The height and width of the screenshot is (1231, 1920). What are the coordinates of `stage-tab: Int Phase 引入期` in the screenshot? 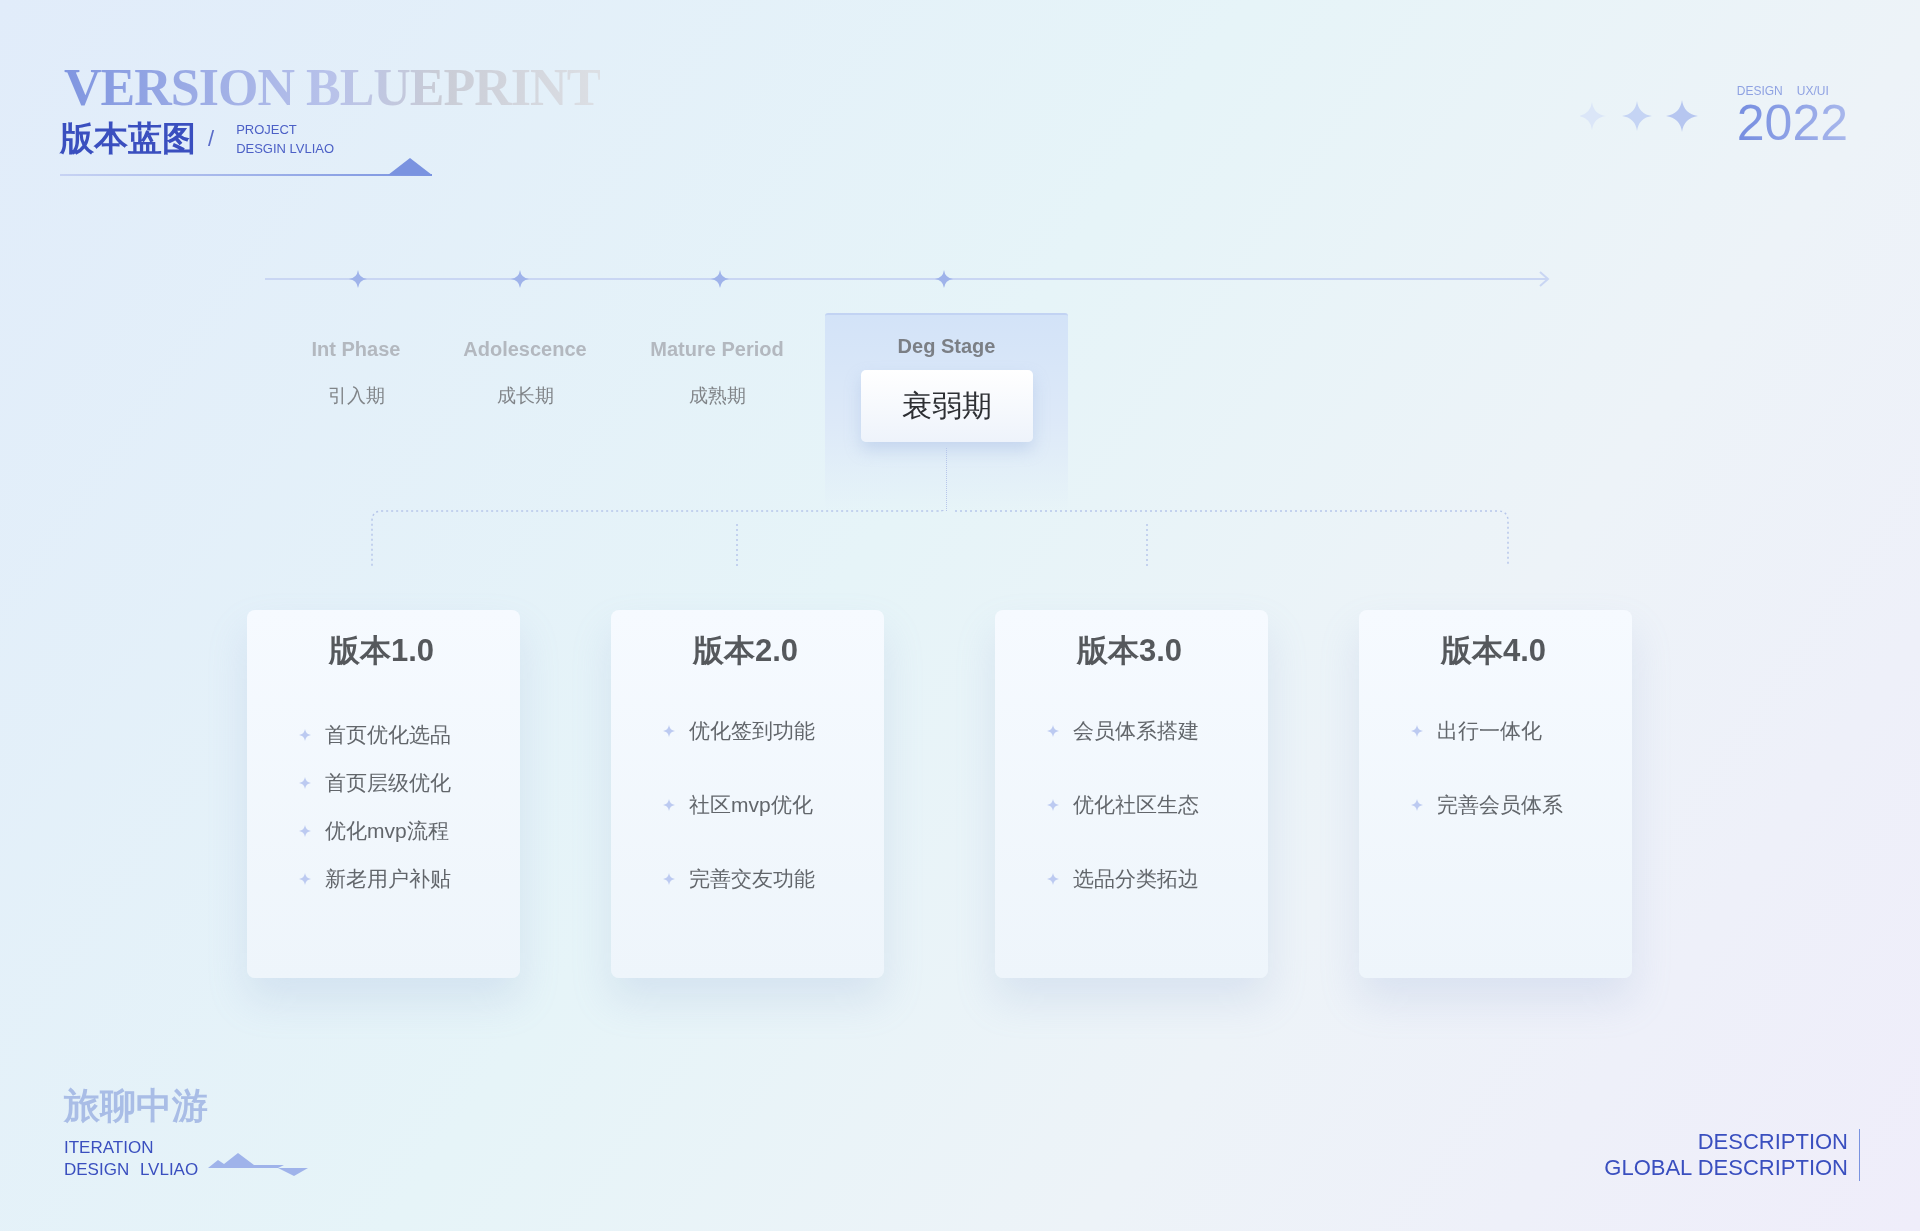 It's located at (356, 411).